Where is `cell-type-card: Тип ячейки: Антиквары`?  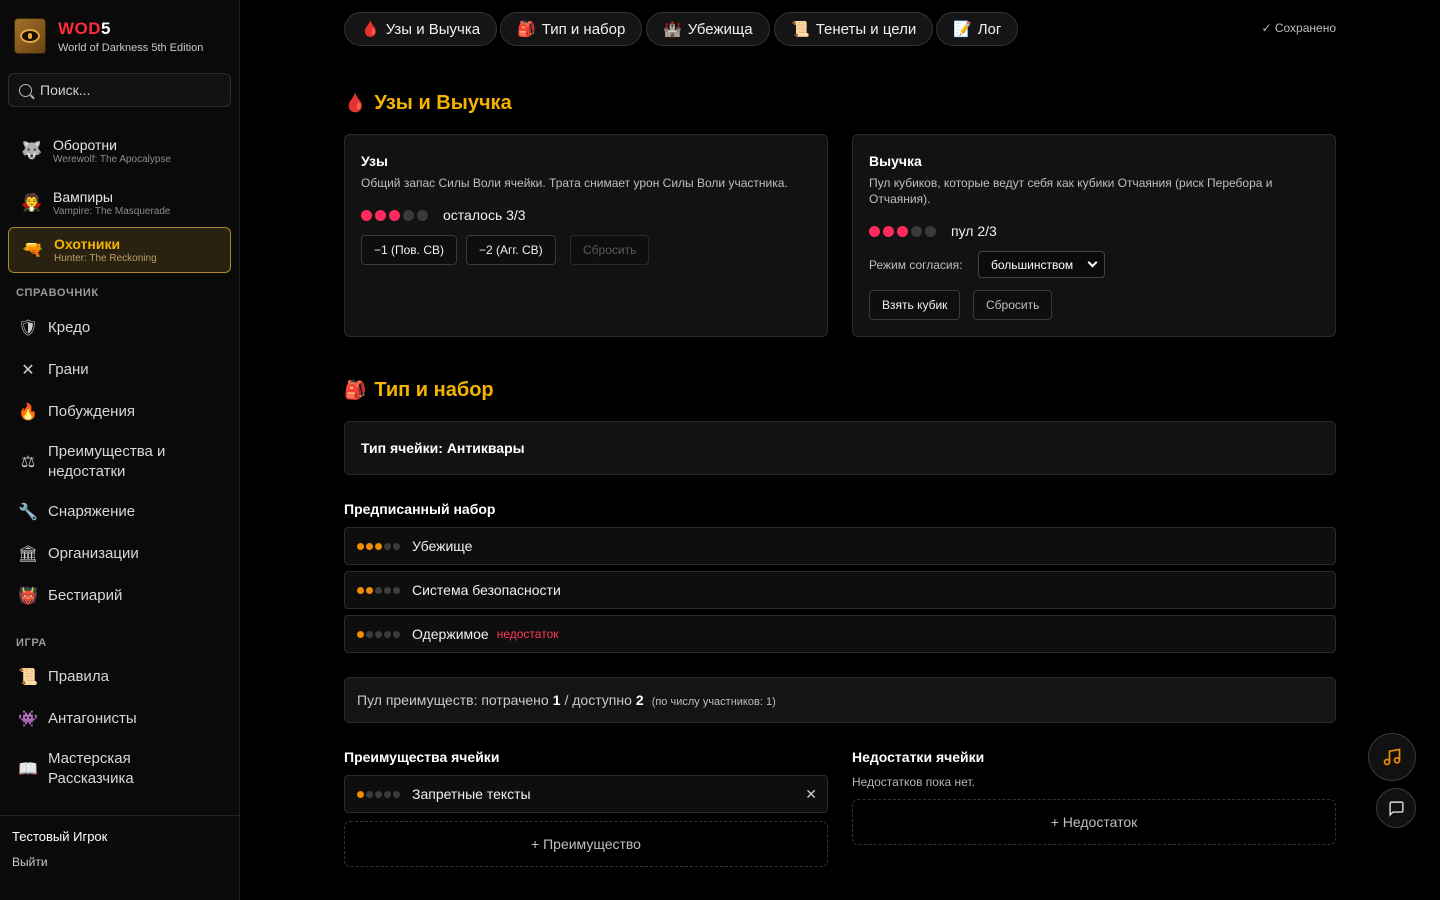 cell-type-card: Тип ячейки: Антиквары is located at coordinates (840, 448).